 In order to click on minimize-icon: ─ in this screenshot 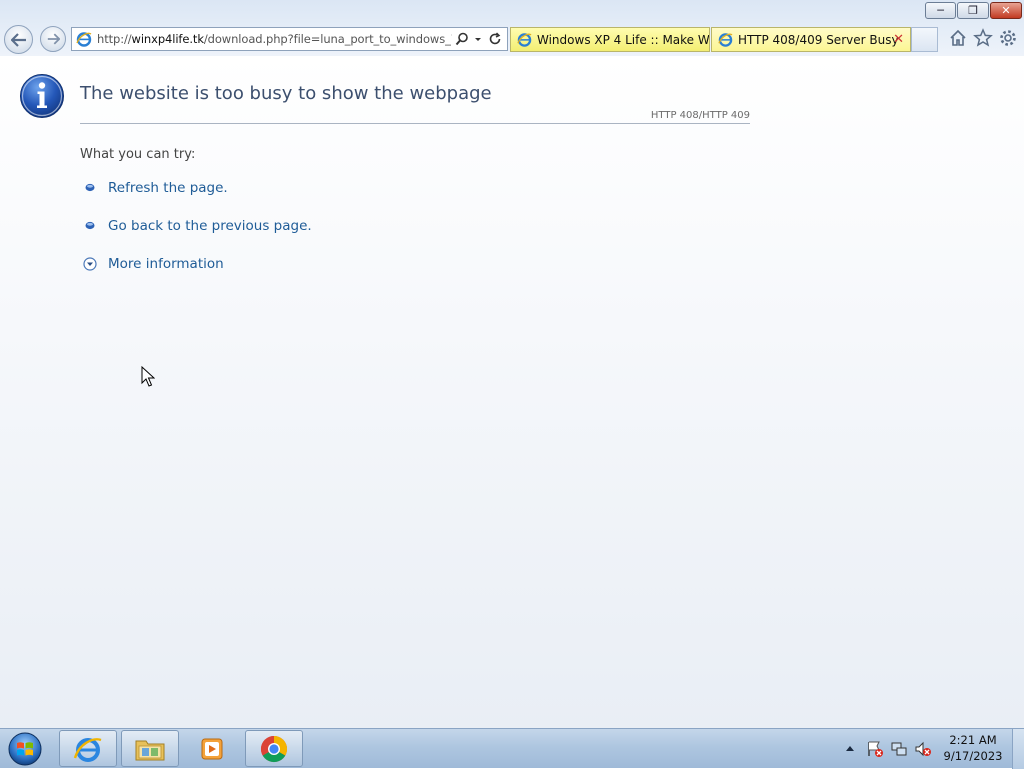, I will do `click(940, 10)`.